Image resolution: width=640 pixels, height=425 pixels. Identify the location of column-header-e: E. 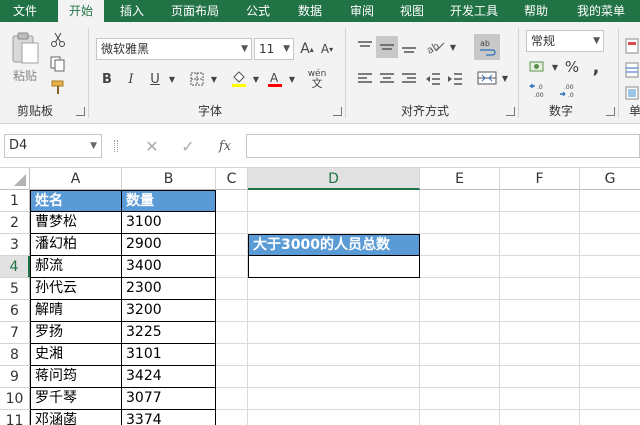
(460, 179).